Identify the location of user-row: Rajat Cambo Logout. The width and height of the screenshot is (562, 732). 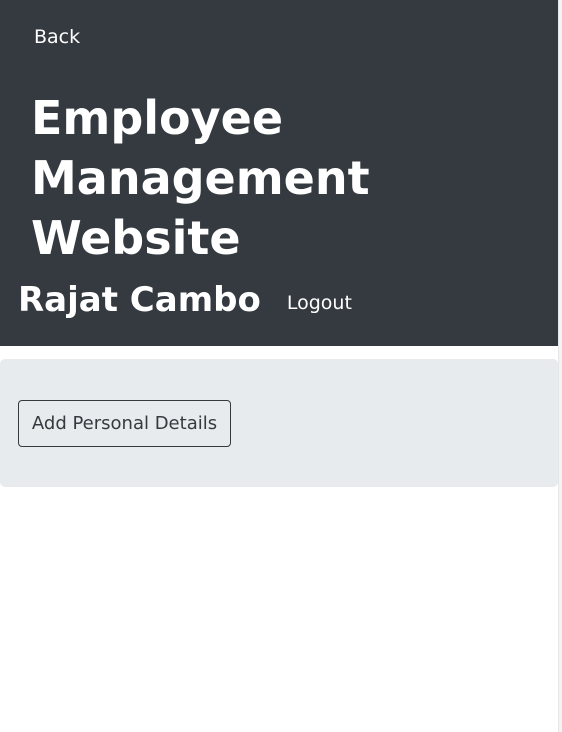
(185, 300).